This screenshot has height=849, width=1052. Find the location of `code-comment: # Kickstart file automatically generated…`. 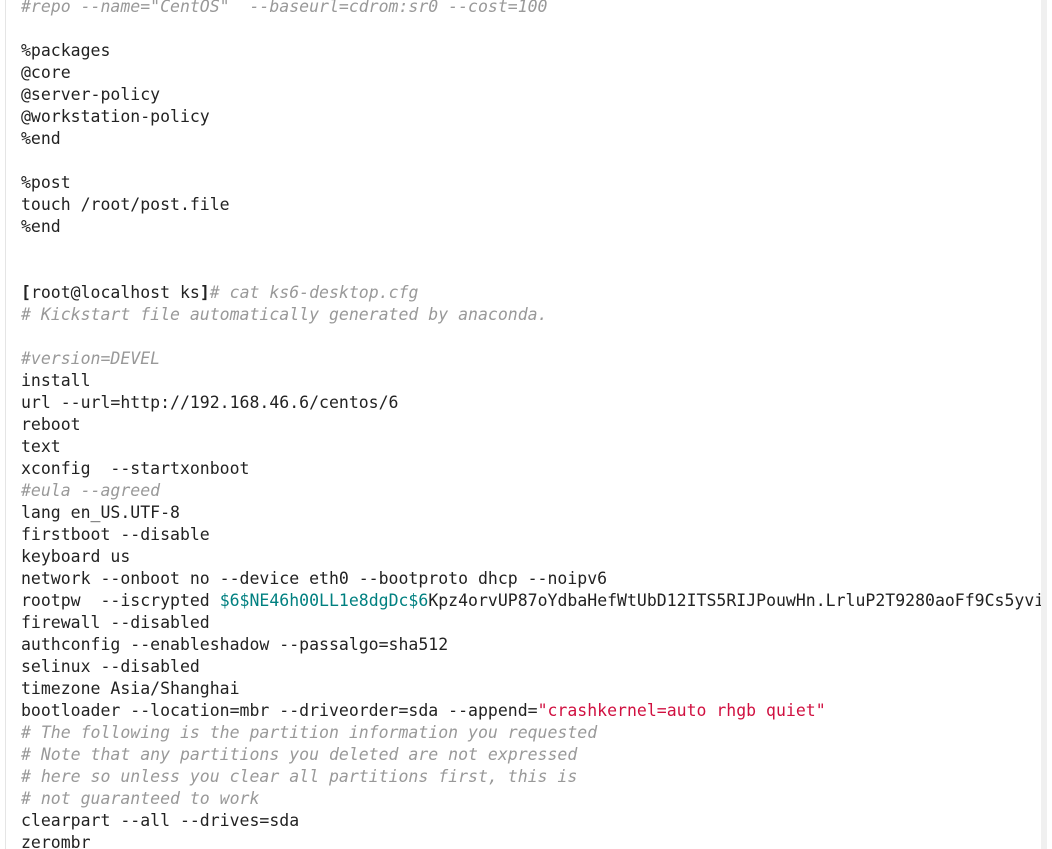

code-comment: # Kickstart file automatically generated… is located at coordinates (284, 314).